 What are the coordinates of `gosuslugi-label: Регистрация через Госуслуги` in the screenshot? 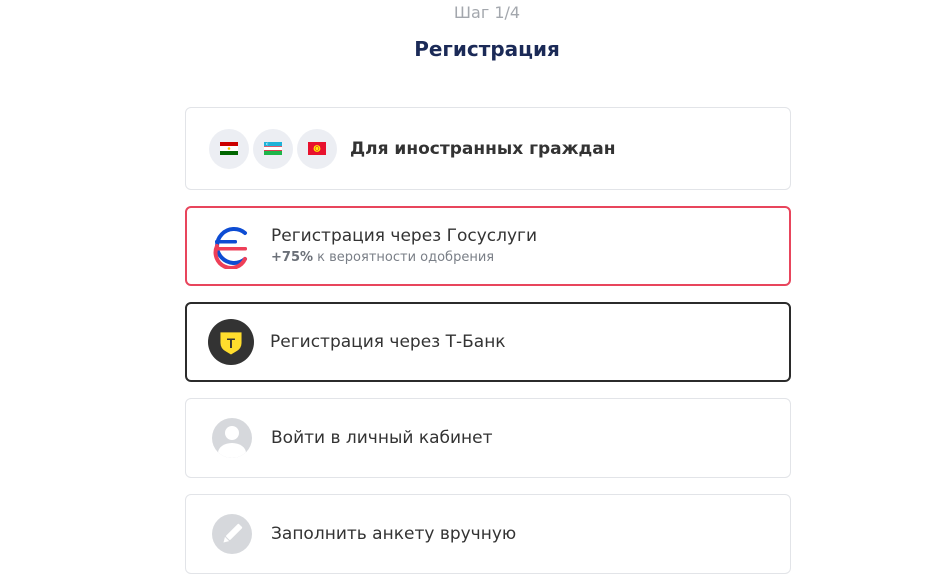 It's located at (404, 236).